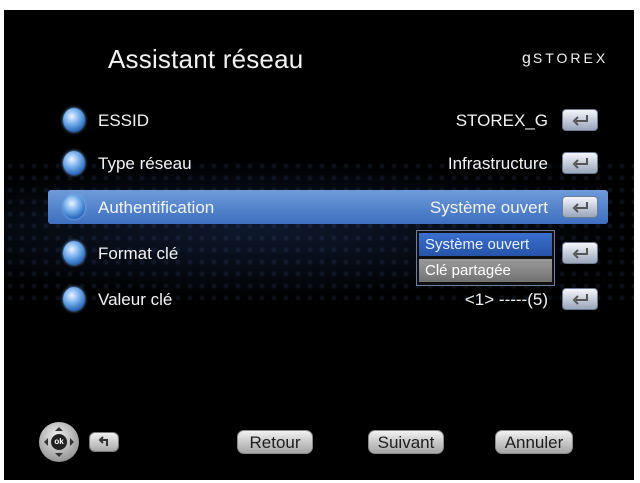 The width and height of the screenshot is (640, 483). I want to click on setting-label: ESSID, so click(124, 120).